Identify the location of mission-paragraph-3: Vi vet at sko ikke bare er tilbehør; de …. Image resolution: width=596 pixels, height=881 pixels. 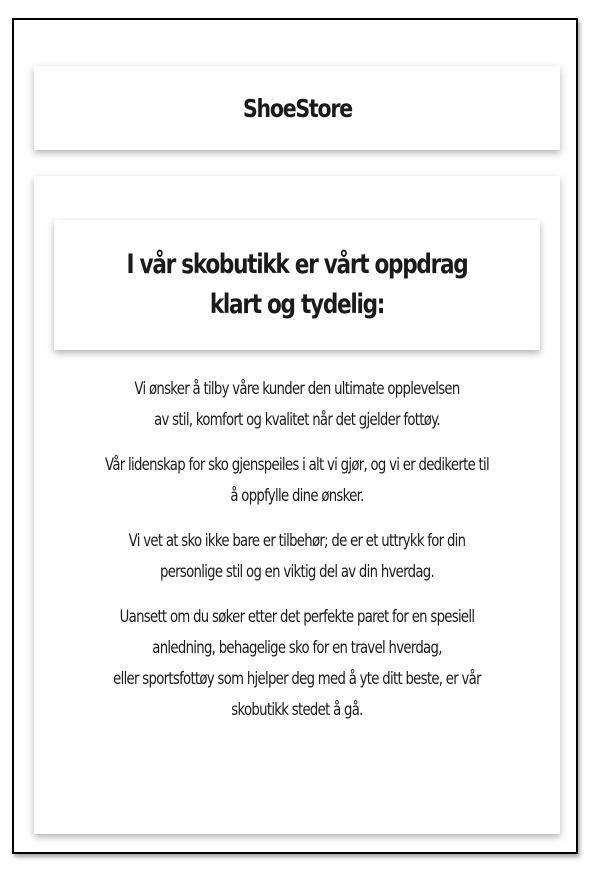
(297, 556).